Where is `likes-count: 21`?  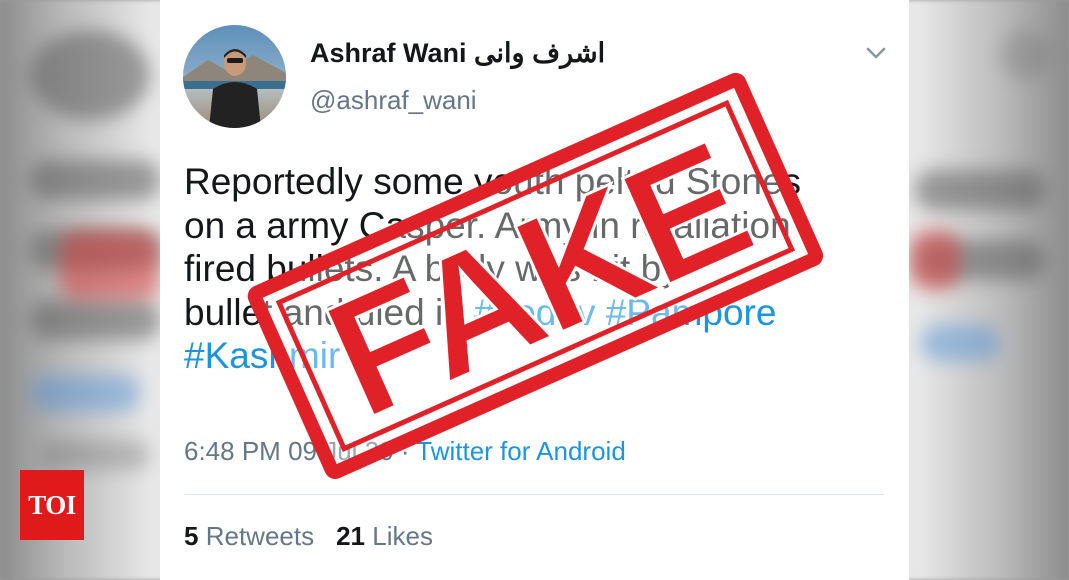
likes-count: 21 is located at coordinates (351, 536).